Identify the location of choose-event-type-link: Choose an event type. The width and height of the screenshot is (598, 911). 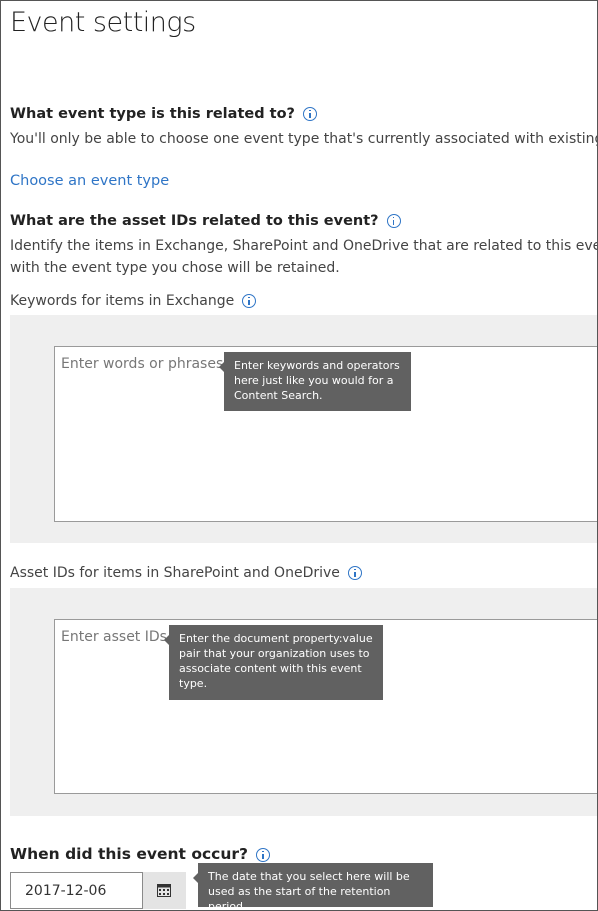
(89, 181).